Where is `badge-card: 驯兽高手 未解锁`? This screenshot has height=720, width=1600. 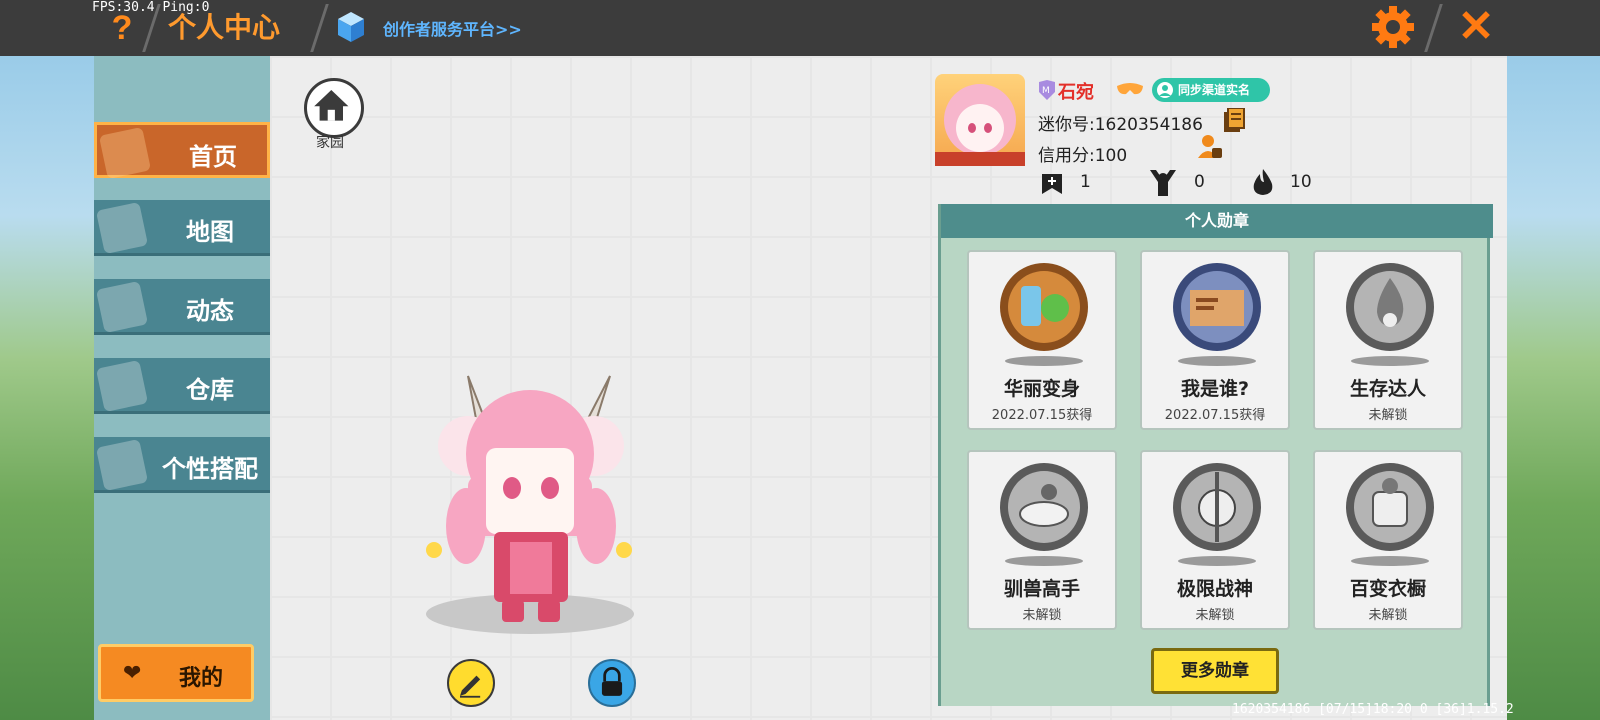 badge-card: 驯兽高手 未解锁 is located at coordinates (1042, 540).